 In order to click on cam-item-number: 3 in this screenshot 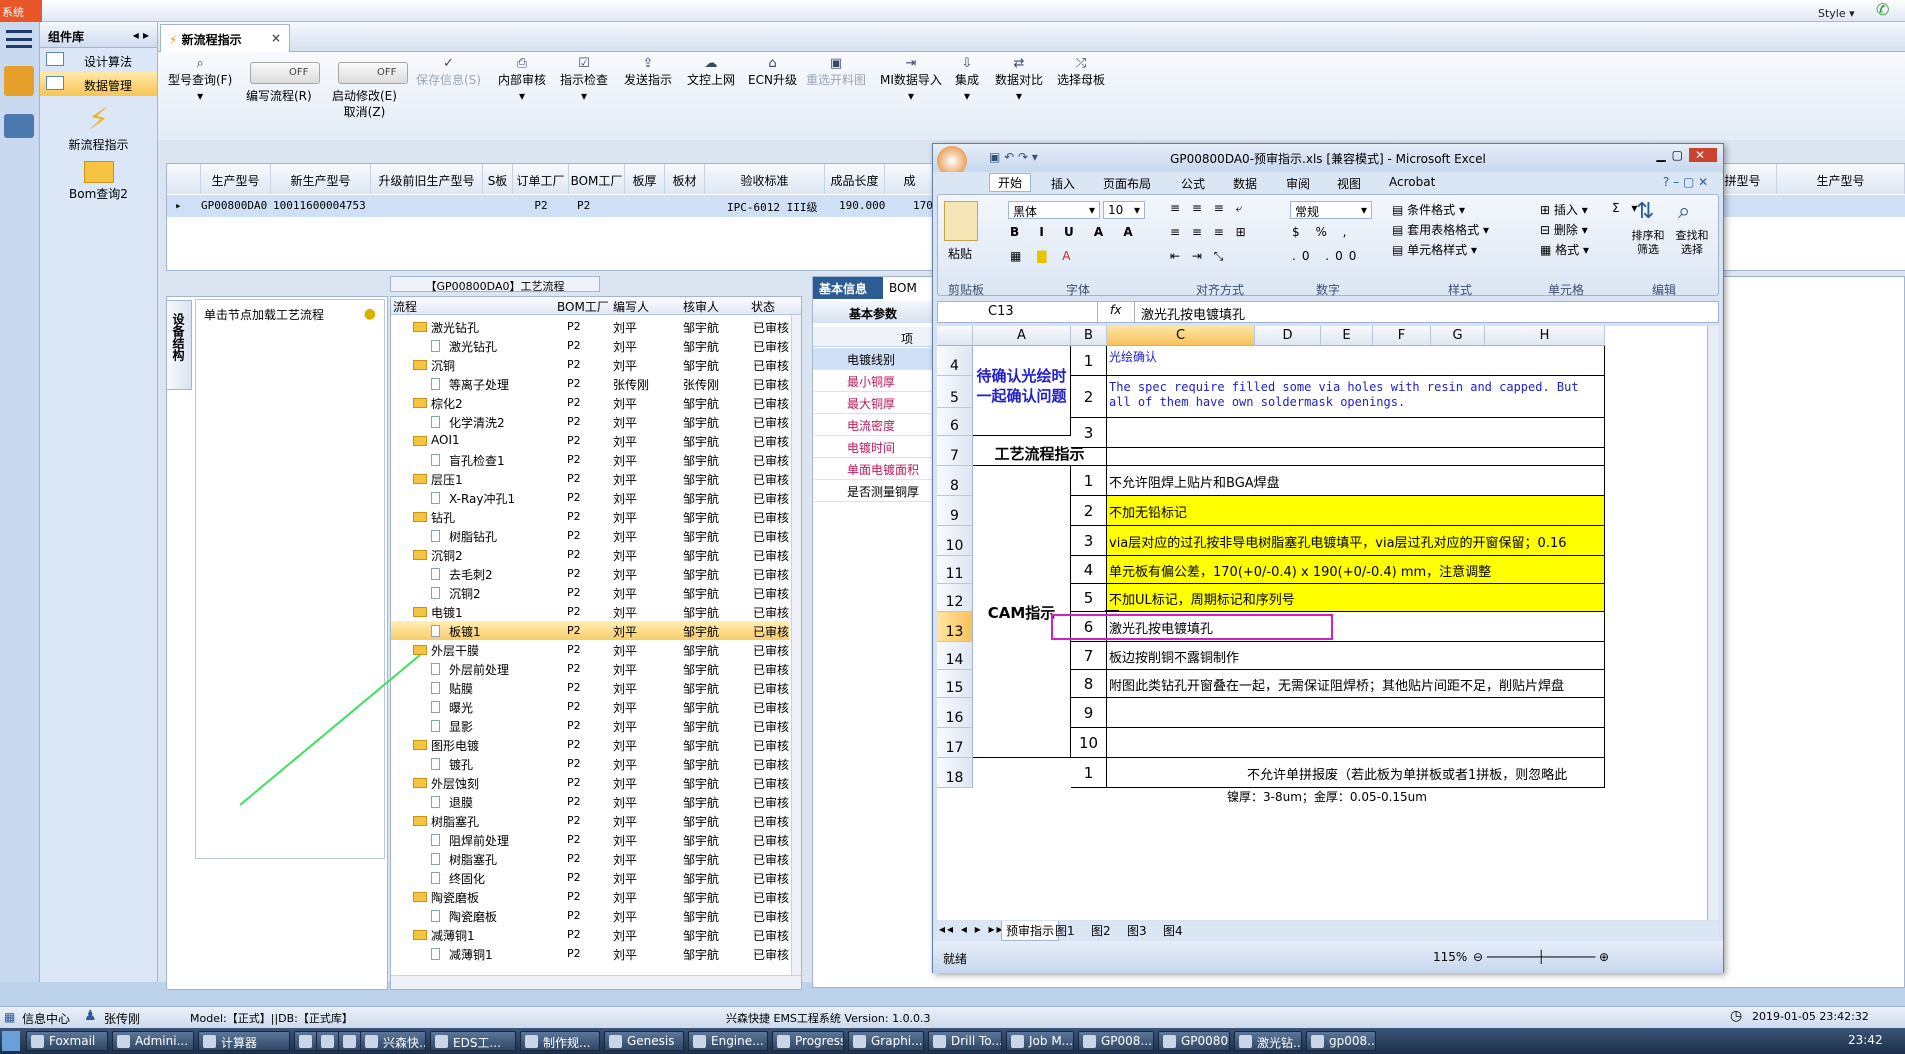, I will do `click(1089, 541)`.